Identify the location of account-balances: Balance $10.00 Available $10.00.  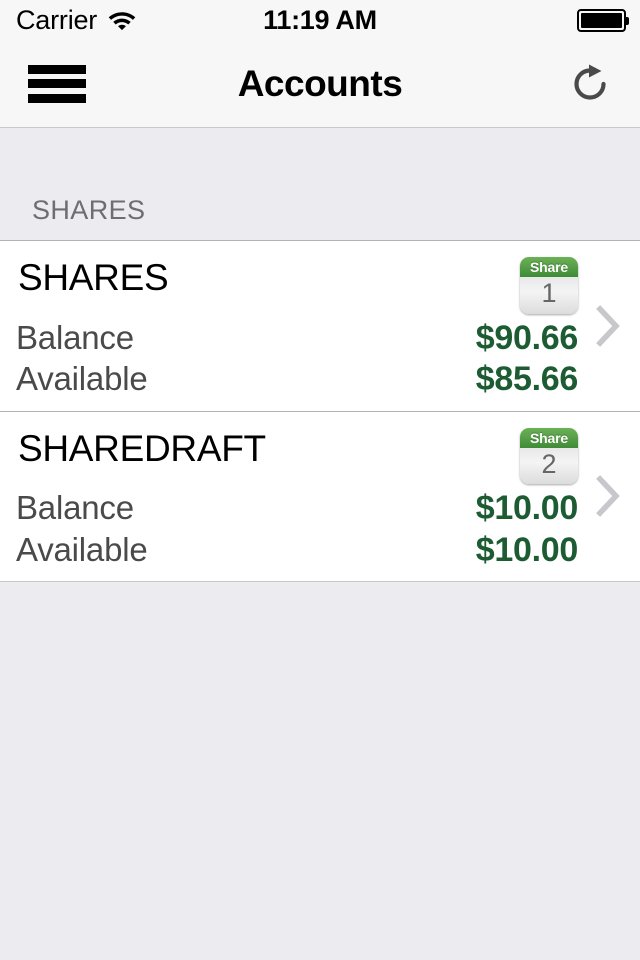
(297, 529).